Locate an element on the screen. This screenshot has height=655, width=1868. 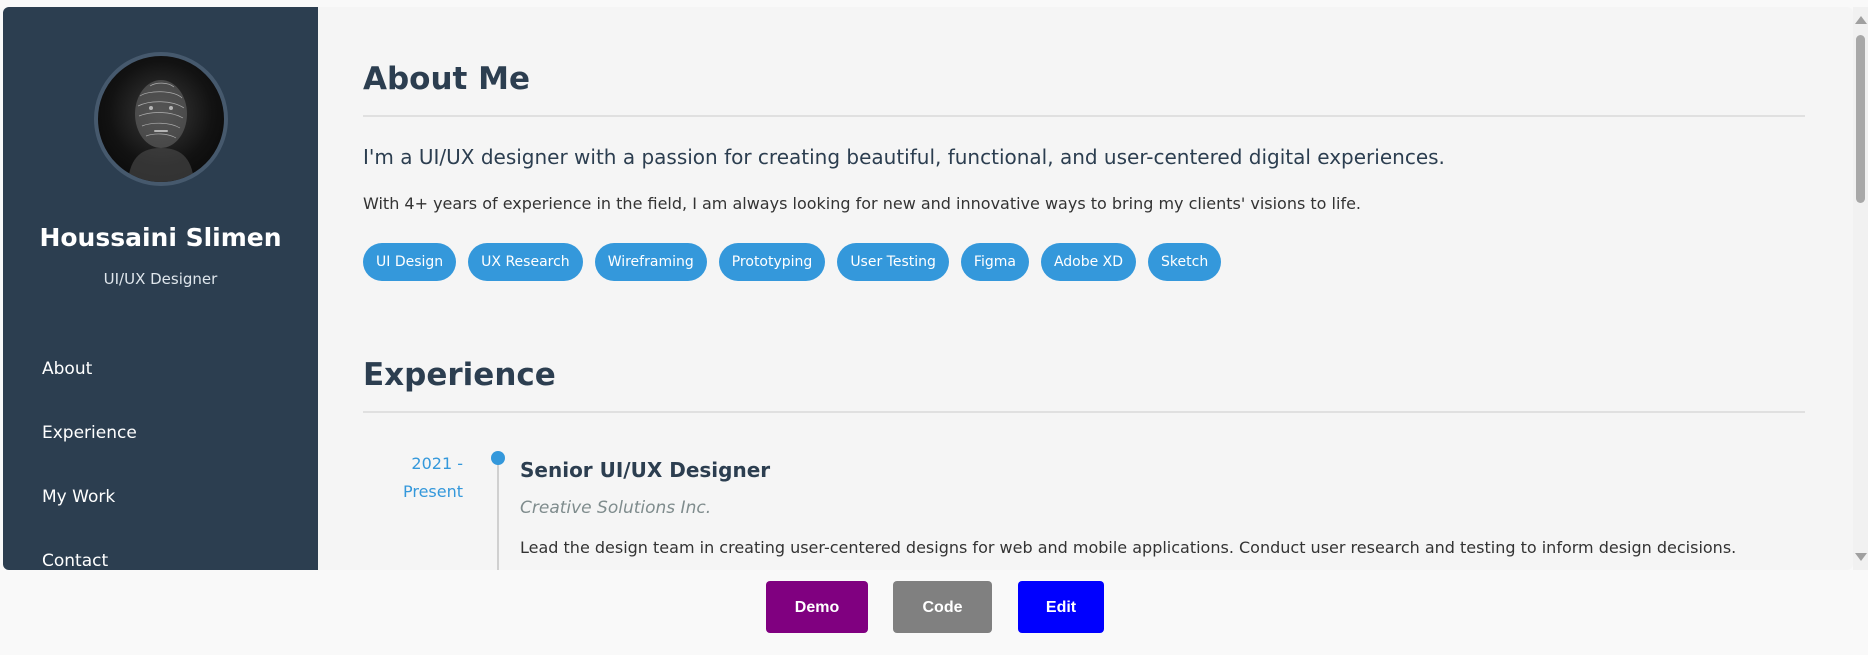
nav-item-experience: Experience is located at coordinates (160, 433).